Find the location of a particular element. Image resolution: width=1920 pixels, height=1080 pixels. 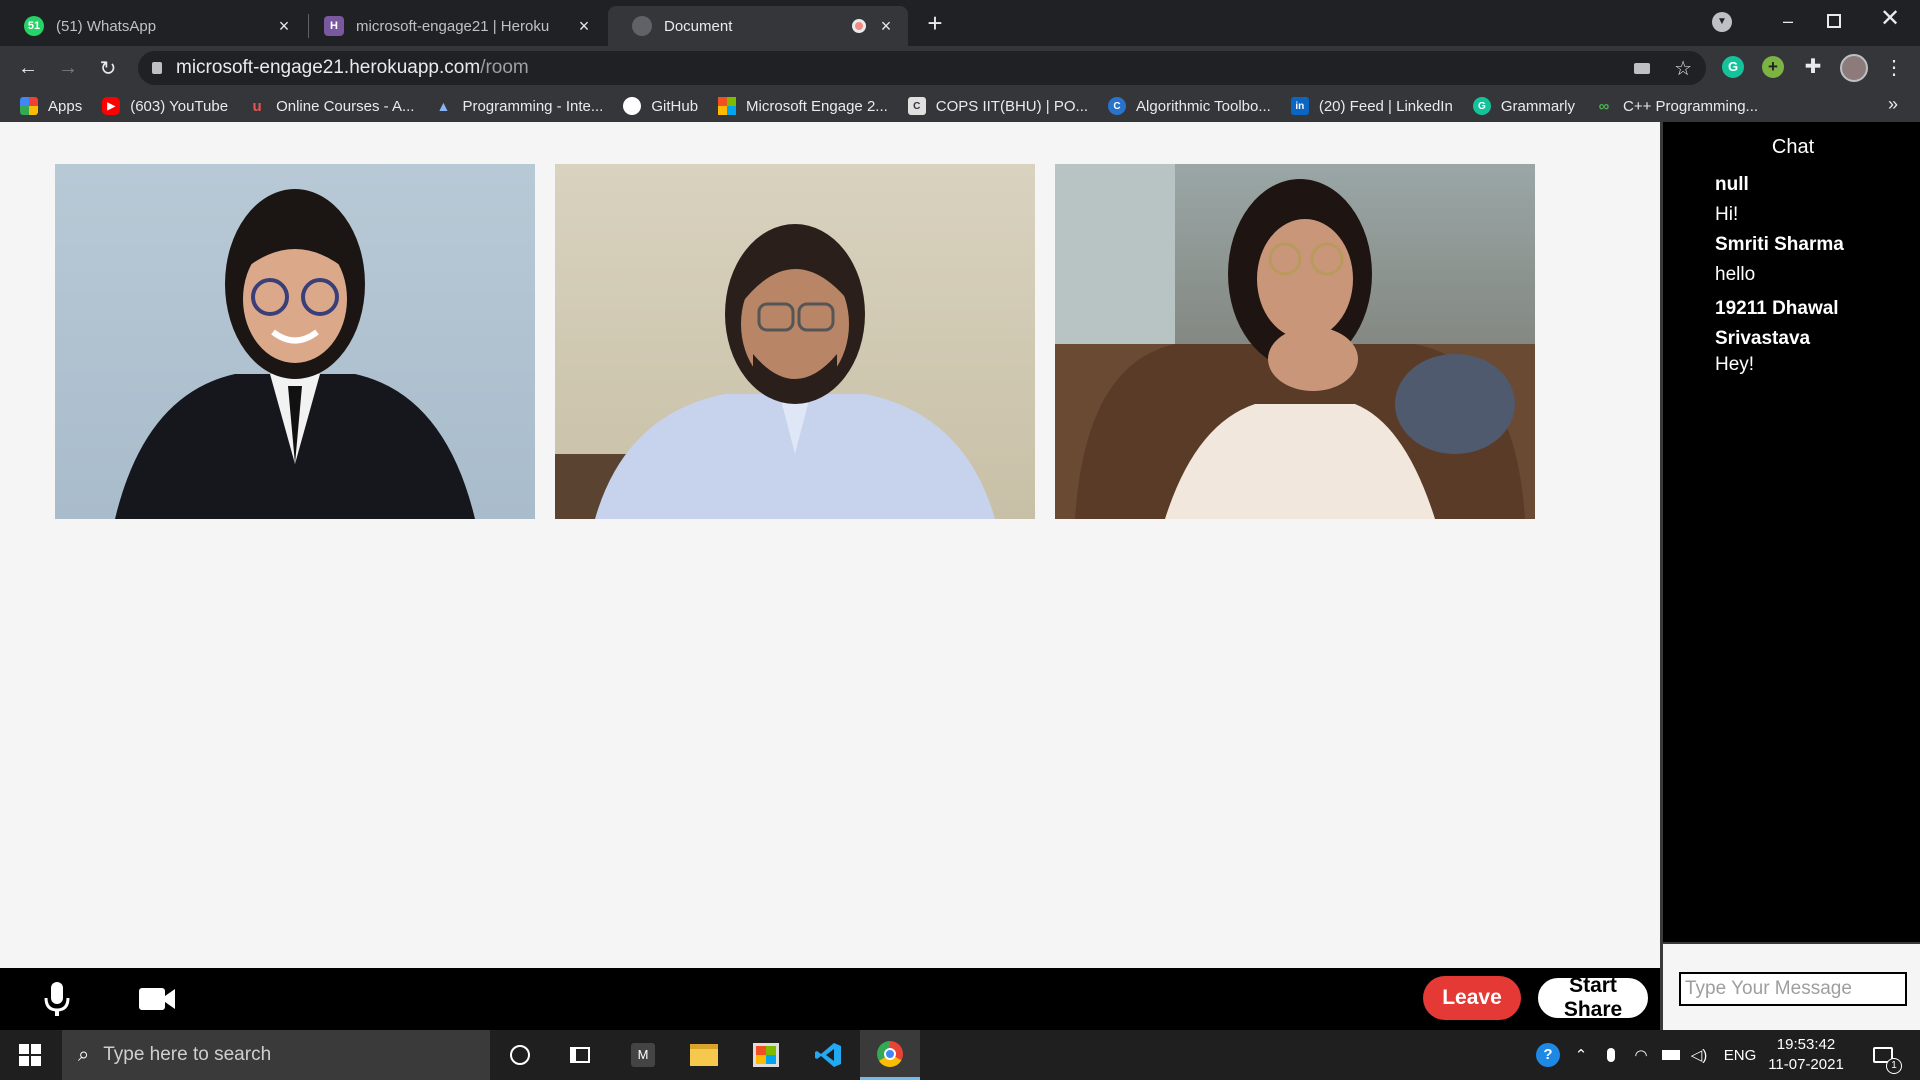

tab-heroku: H microsoft-engage21 | Heroku × is located at coordinates (453, 26).